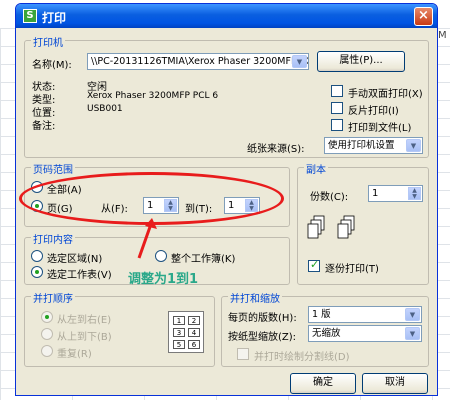  What do you see at coordinates (186, 332) in the screenshot?
I see `order-preview-grid: 1 2 3 4 5 6` at bounding box center [186, 332].